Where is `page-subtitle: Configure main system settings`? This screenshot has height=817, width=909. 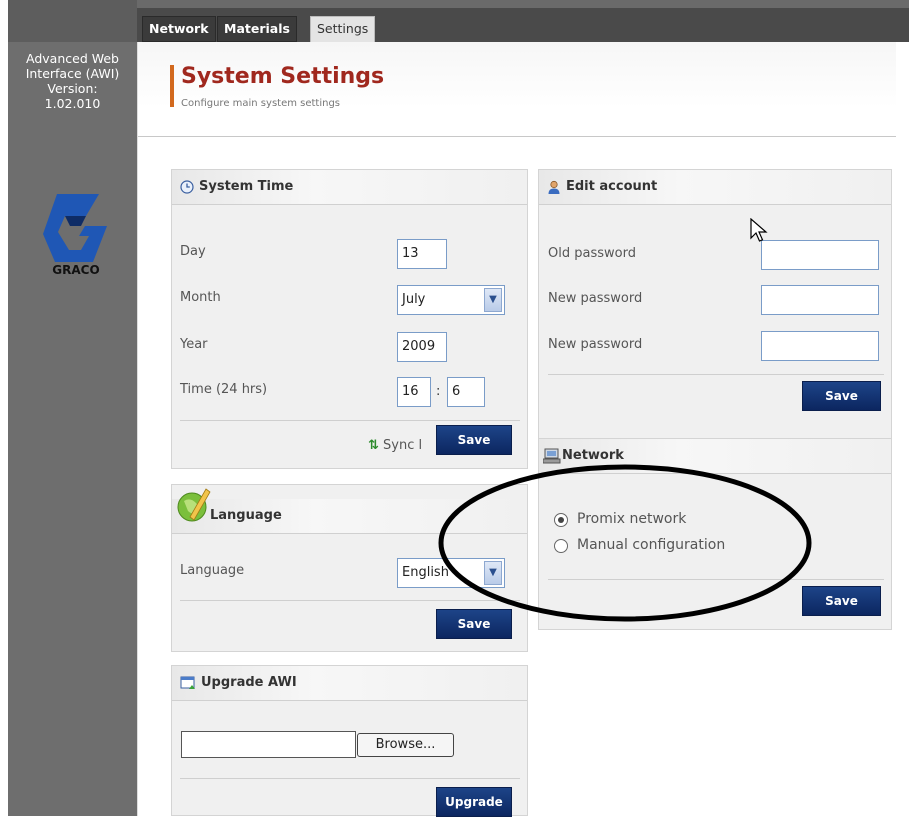 page-subtitle: Configure main system settings is located at coordinates (261, 103).